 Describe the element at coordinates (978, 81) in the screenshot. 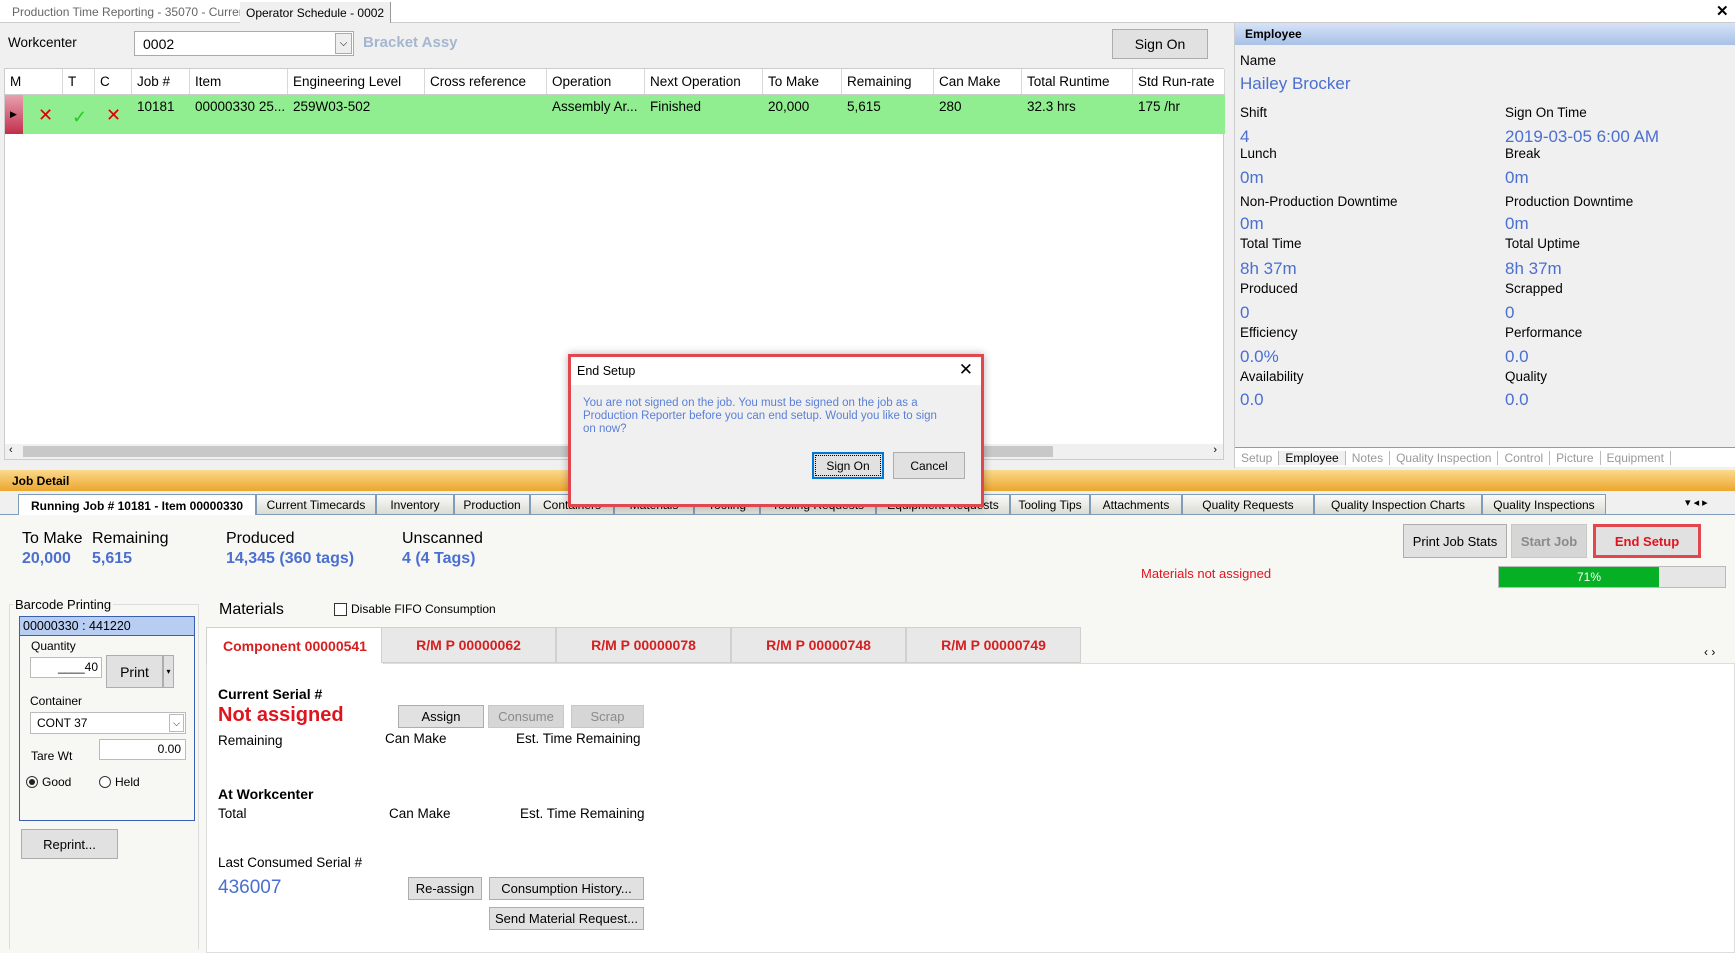

I see `col-can-make: Can Make` at that location.